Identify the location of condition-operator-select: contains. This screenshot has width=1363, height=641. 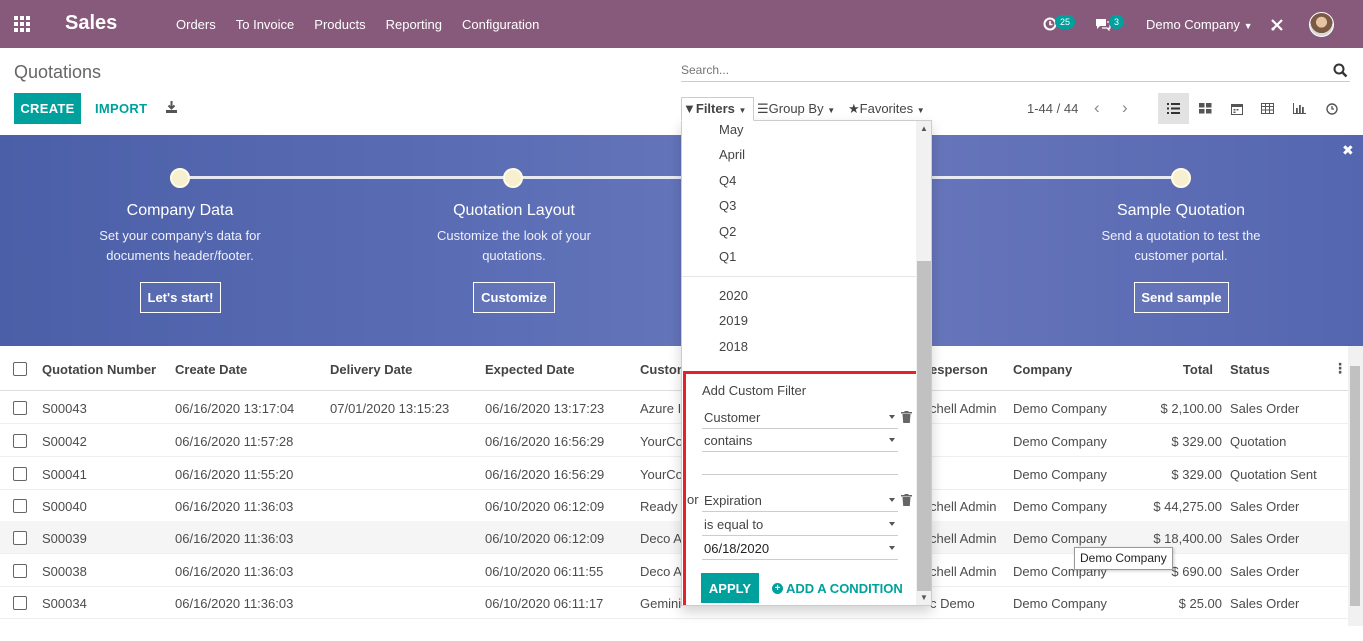
(800, 441).